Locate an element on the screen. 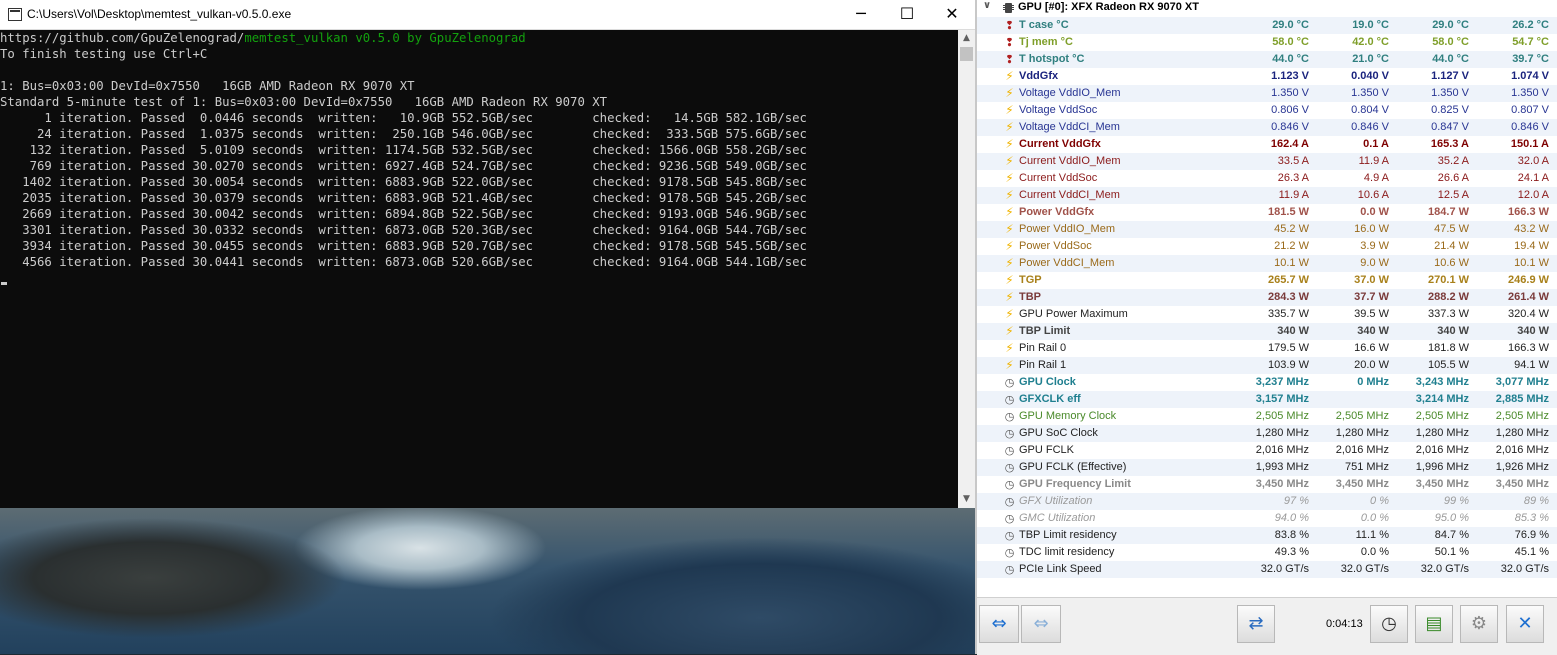  sensor-value: 0.804 V is located at coordinates (1370, 110).